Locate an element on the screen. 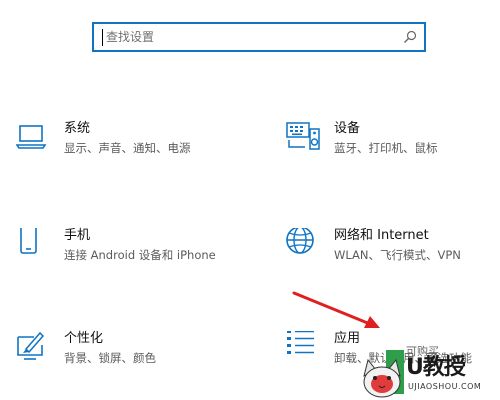  tile-title: 设备 is located at coordinates (347, 128).